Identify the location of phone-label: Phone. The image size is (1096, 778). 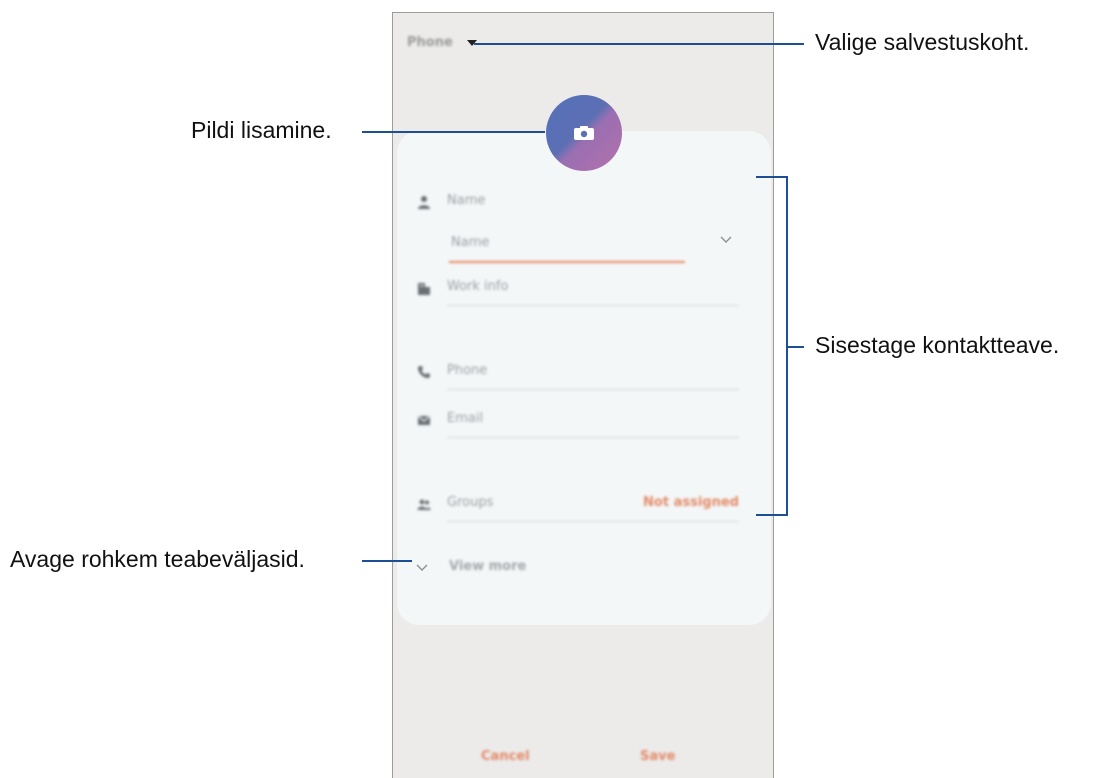
(467, 370).